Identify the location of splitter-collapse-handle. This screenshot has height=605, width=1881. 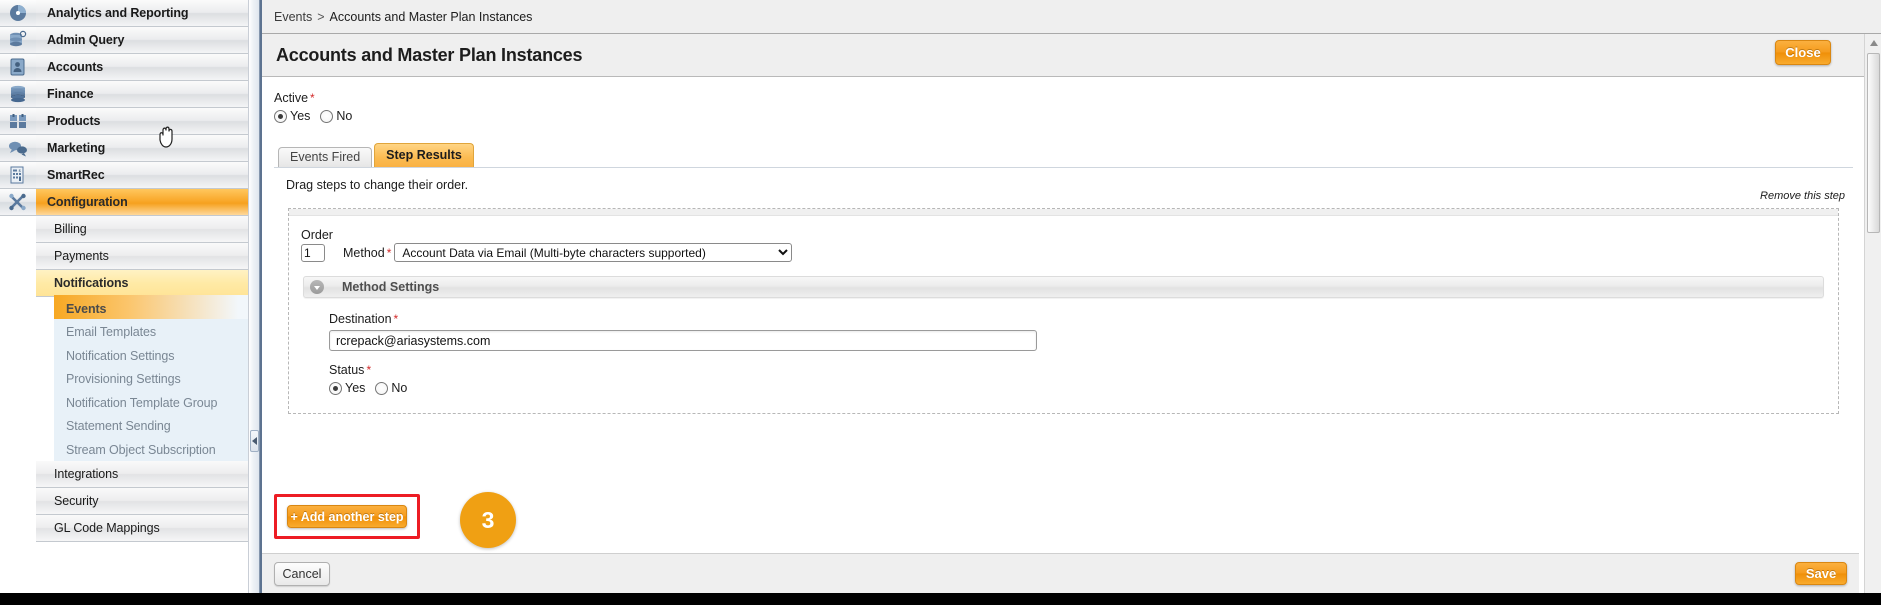
(254, 441).